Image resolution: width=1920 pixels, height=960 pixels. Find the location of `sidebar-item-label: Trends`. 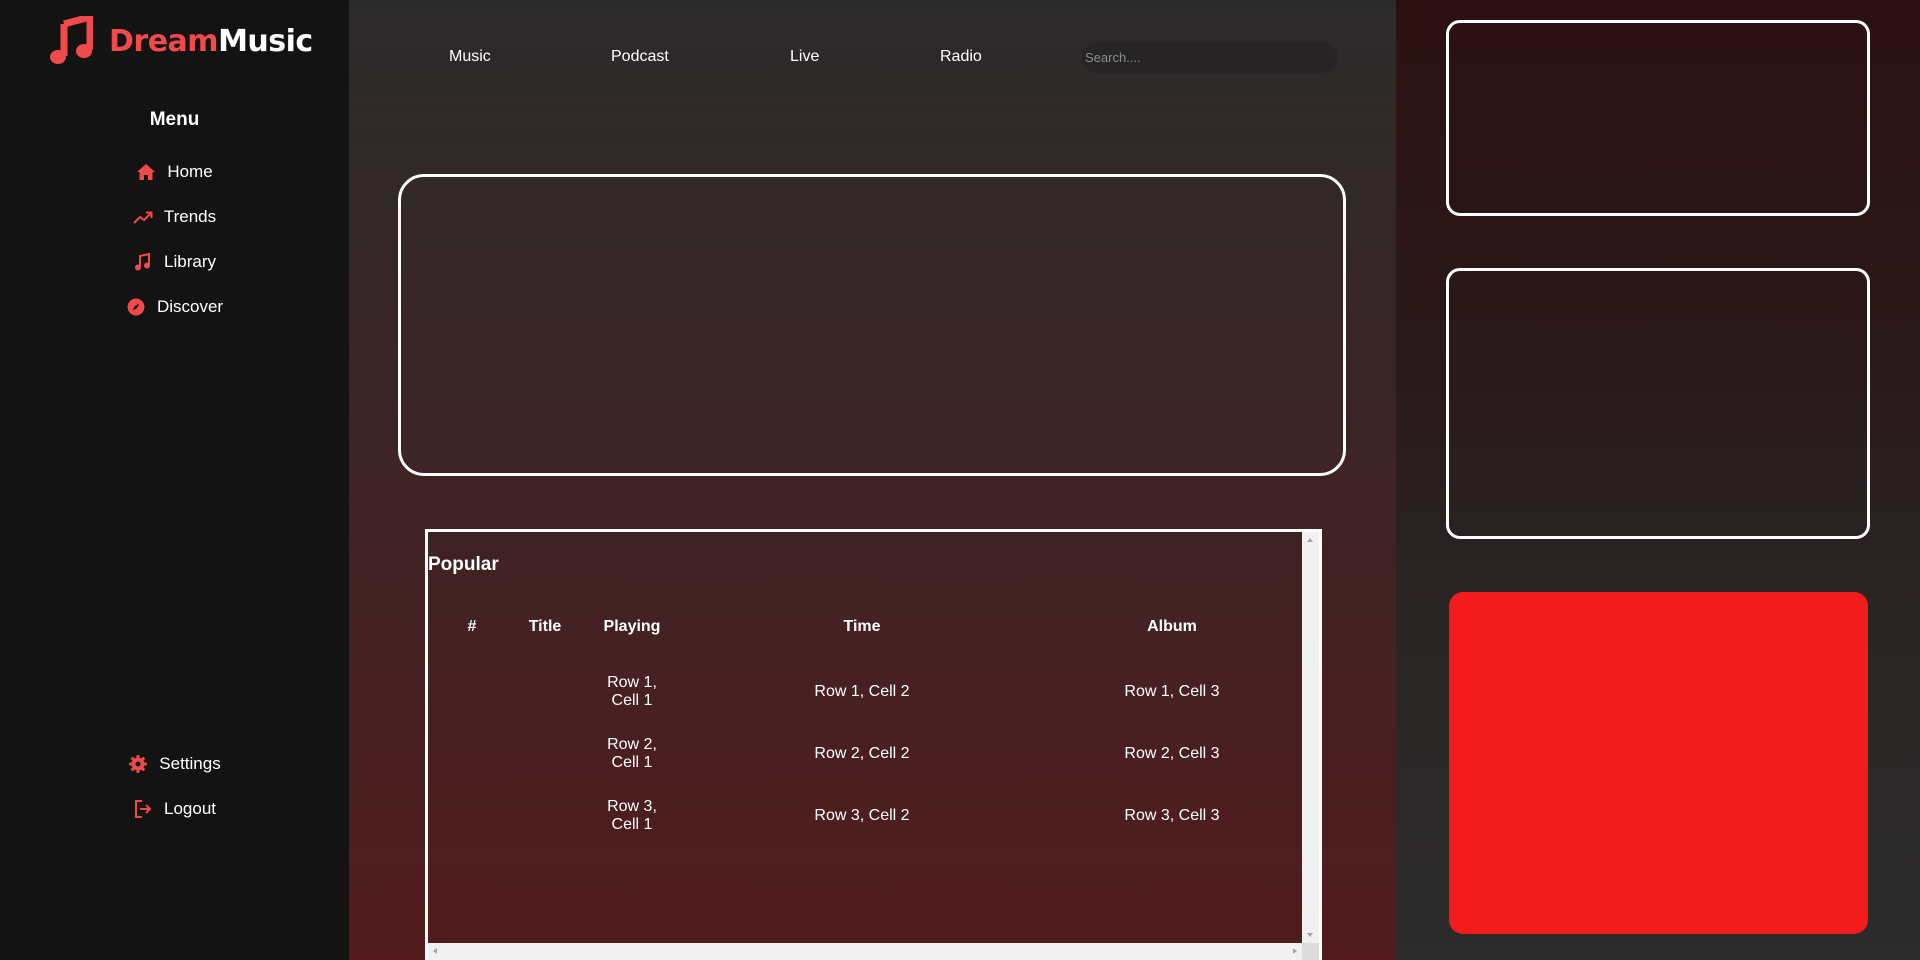

sidebar-item-label: Trends is located at coordinates (190, 216).